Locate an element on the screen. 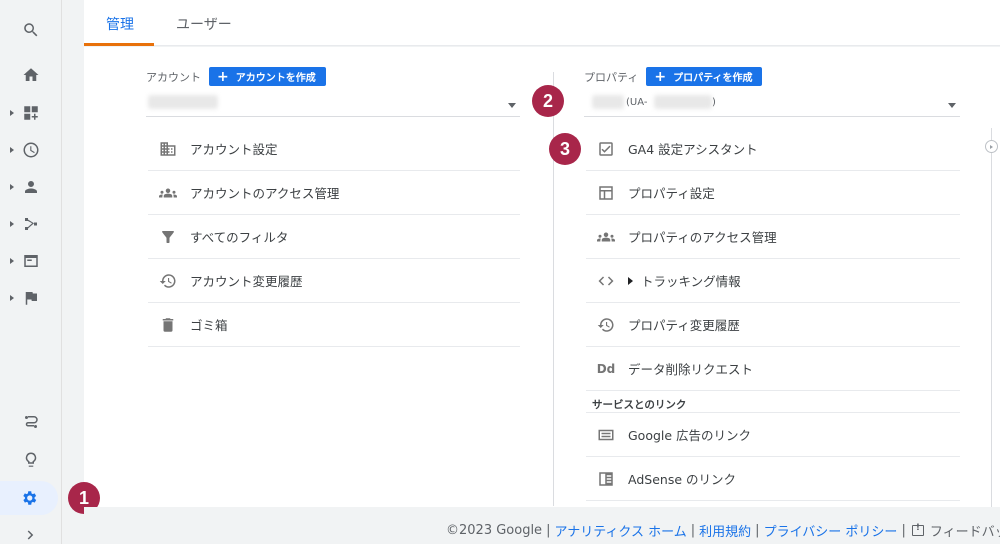  property-history-label: プロパティ変更履歴 is located at coordinates (684, 325).